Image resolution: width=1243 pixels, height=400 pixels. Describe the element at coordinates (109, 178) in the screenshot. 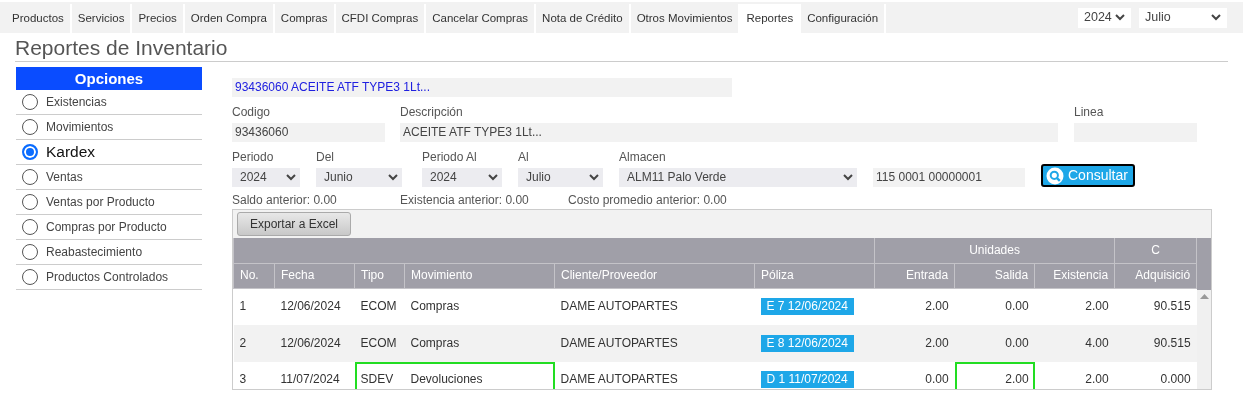

I see `option-item: Ventas` at that location.